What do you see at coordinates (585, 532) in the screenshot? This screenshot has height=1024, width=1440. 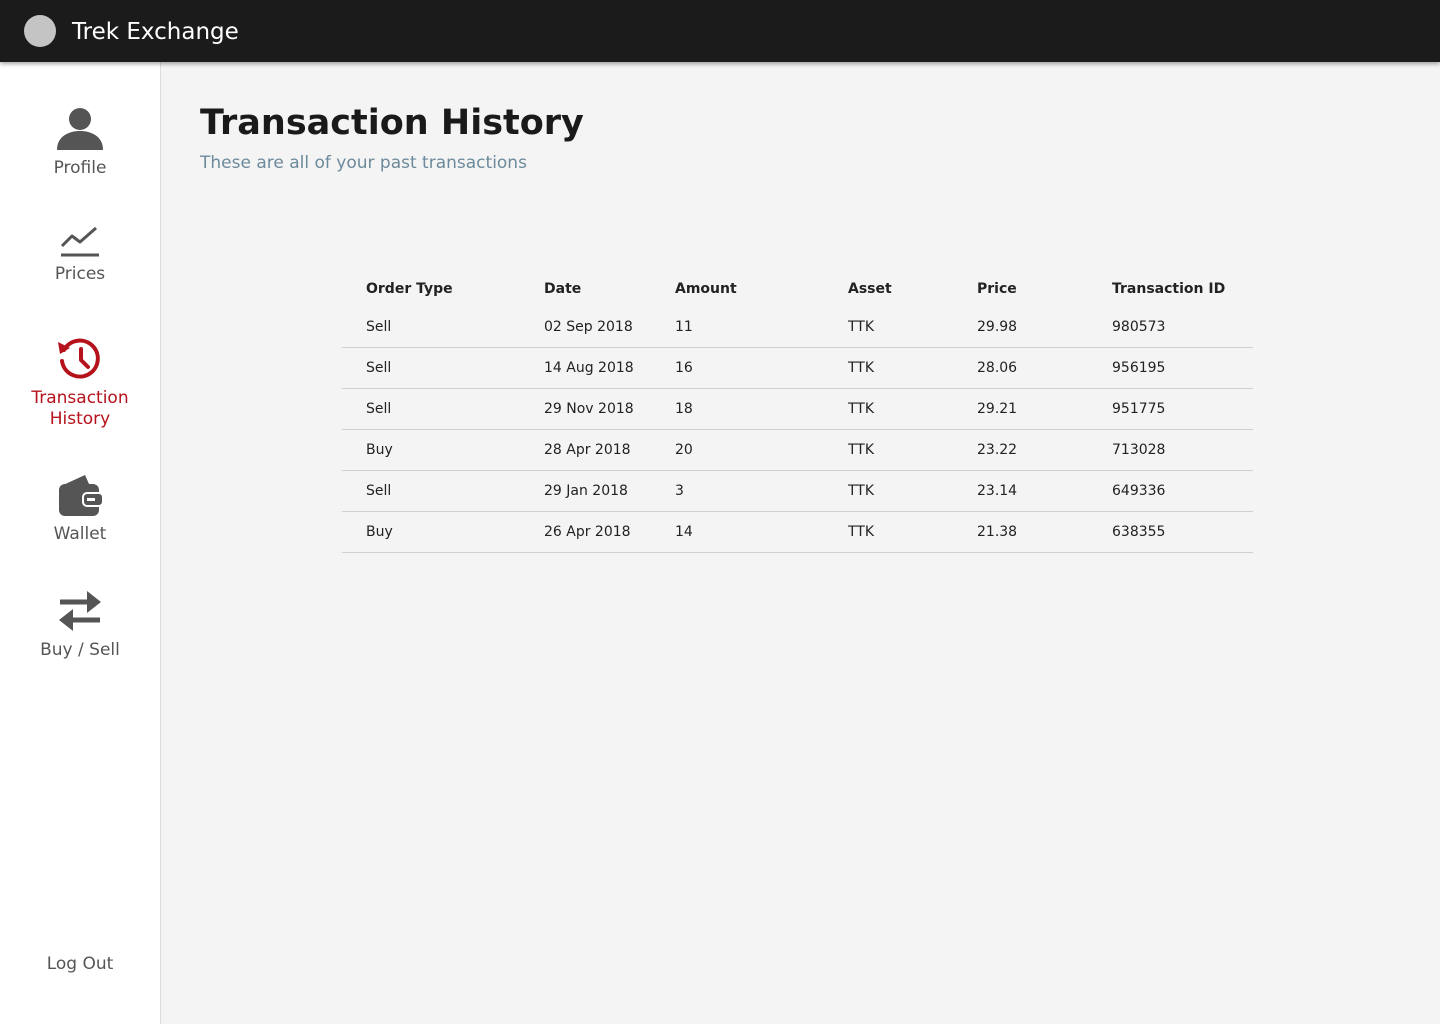 I see `cell-date: 26 Apr 2018` at bounding box center [585, 532].